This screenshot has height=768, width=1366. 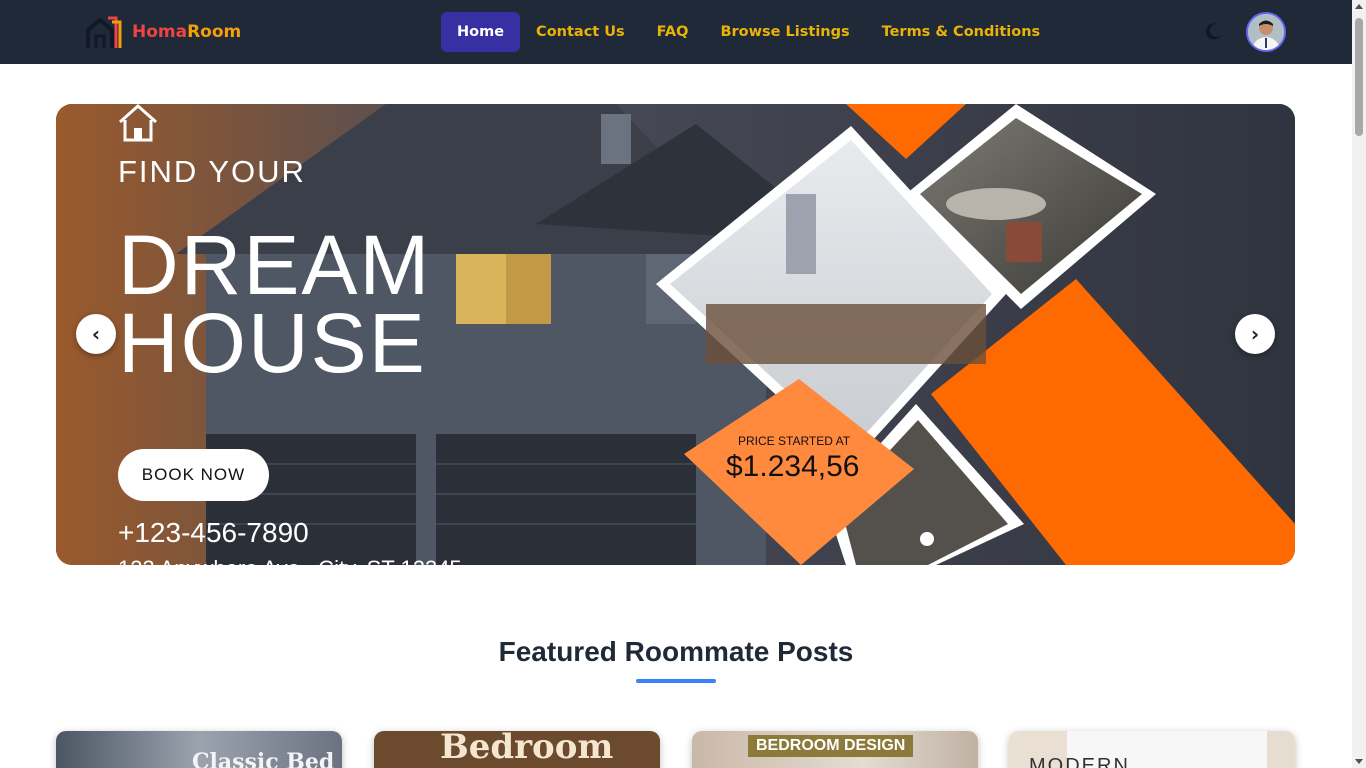 What do you see at coordinates (104, 32) in the screenshot?
I see `home-logo-icon` at bounding box center [104, 32].